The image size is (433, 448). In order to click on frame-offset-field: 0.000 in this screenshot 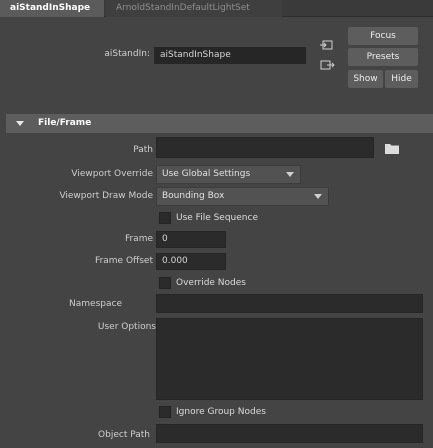, I will do `click(191, 261)`.